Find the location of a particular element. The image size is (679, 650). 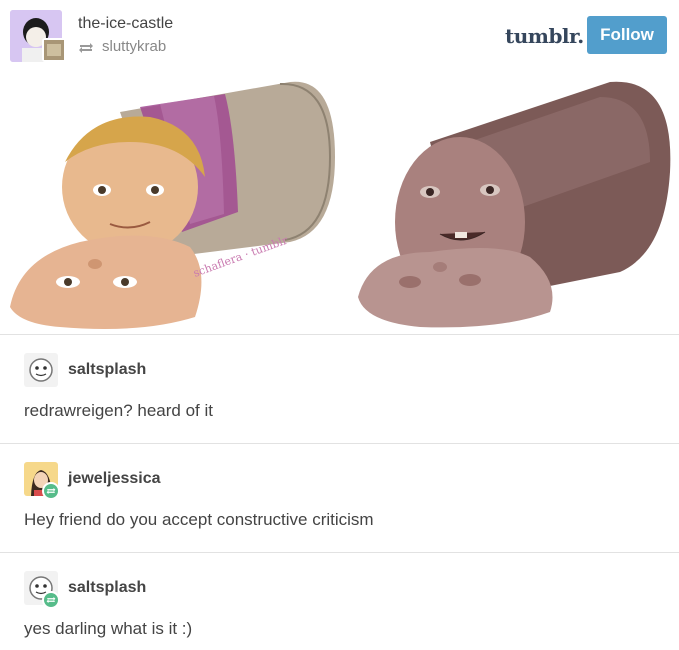

tumblr-logo: tumblr. is located at coordinates (544, 36).